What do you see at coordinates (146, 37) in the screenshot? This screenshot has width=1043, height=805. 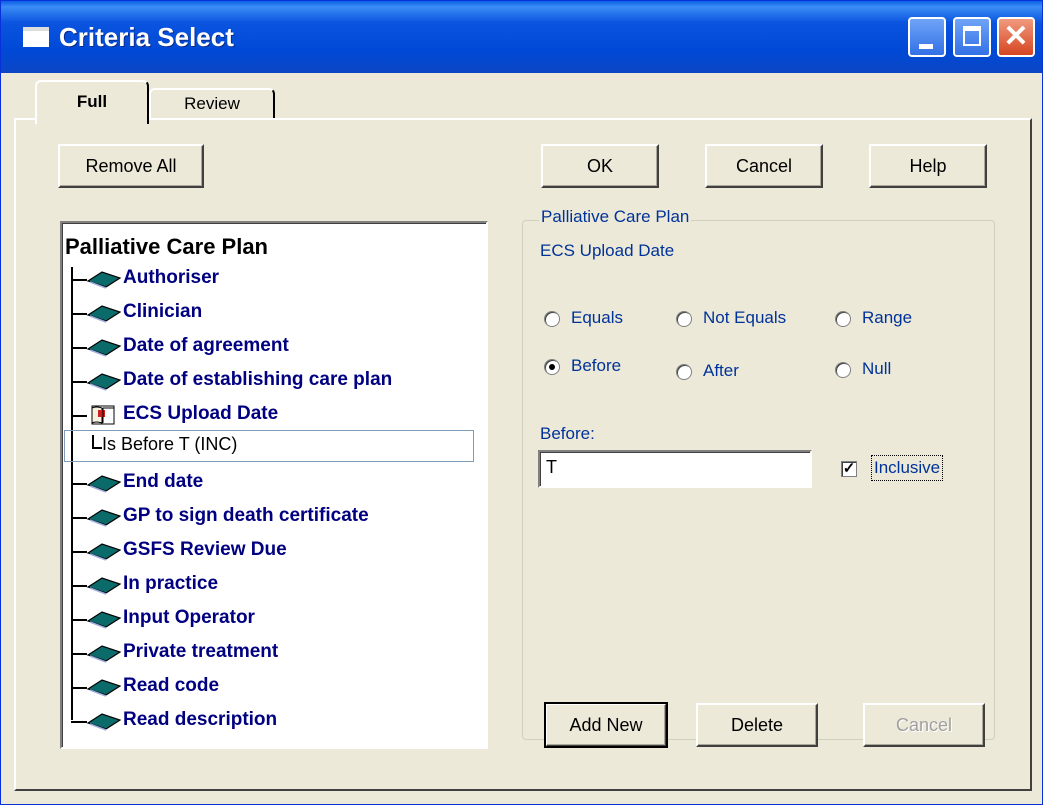 I see `window-title: Criteria Select` at bounding box center [146, 37].